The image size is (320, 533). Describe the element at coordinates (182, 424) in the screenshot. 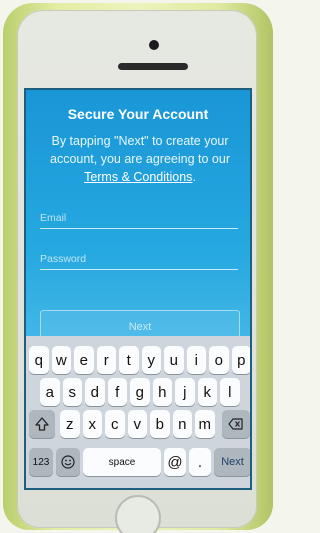

I see `key-n: n` at that location.